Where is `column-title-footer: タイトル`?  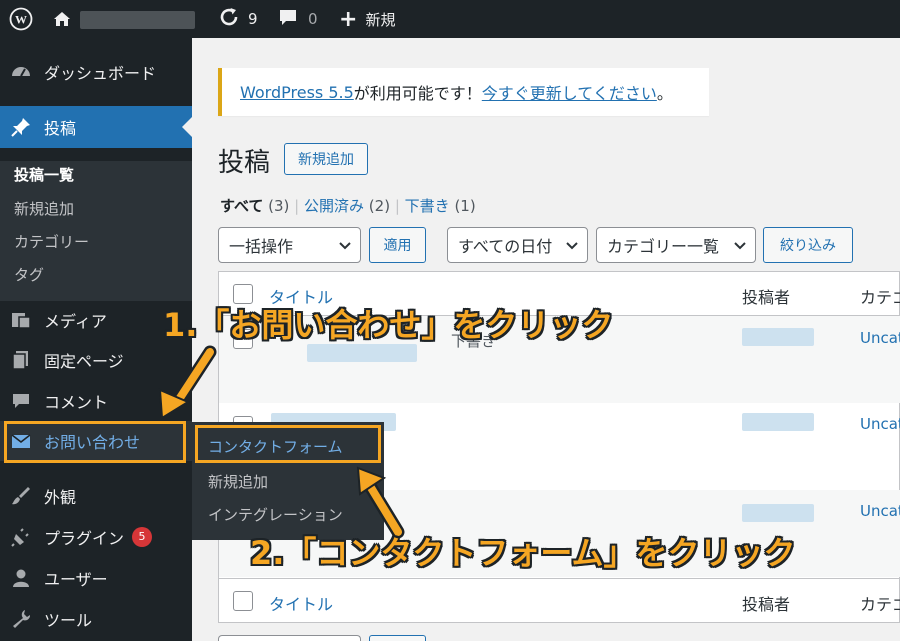 column-title-footer: タイトル is located at coordinates (301, 603).